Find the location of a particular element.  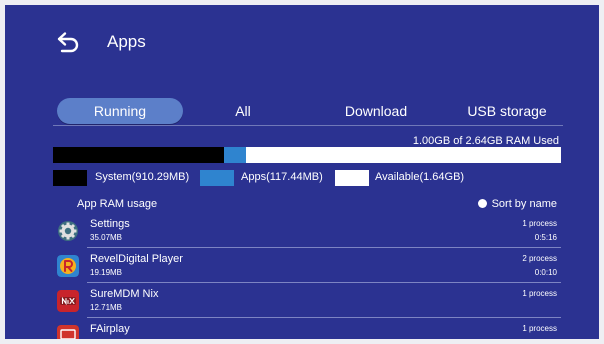

gear-icon is located at coordinates (68, 231).